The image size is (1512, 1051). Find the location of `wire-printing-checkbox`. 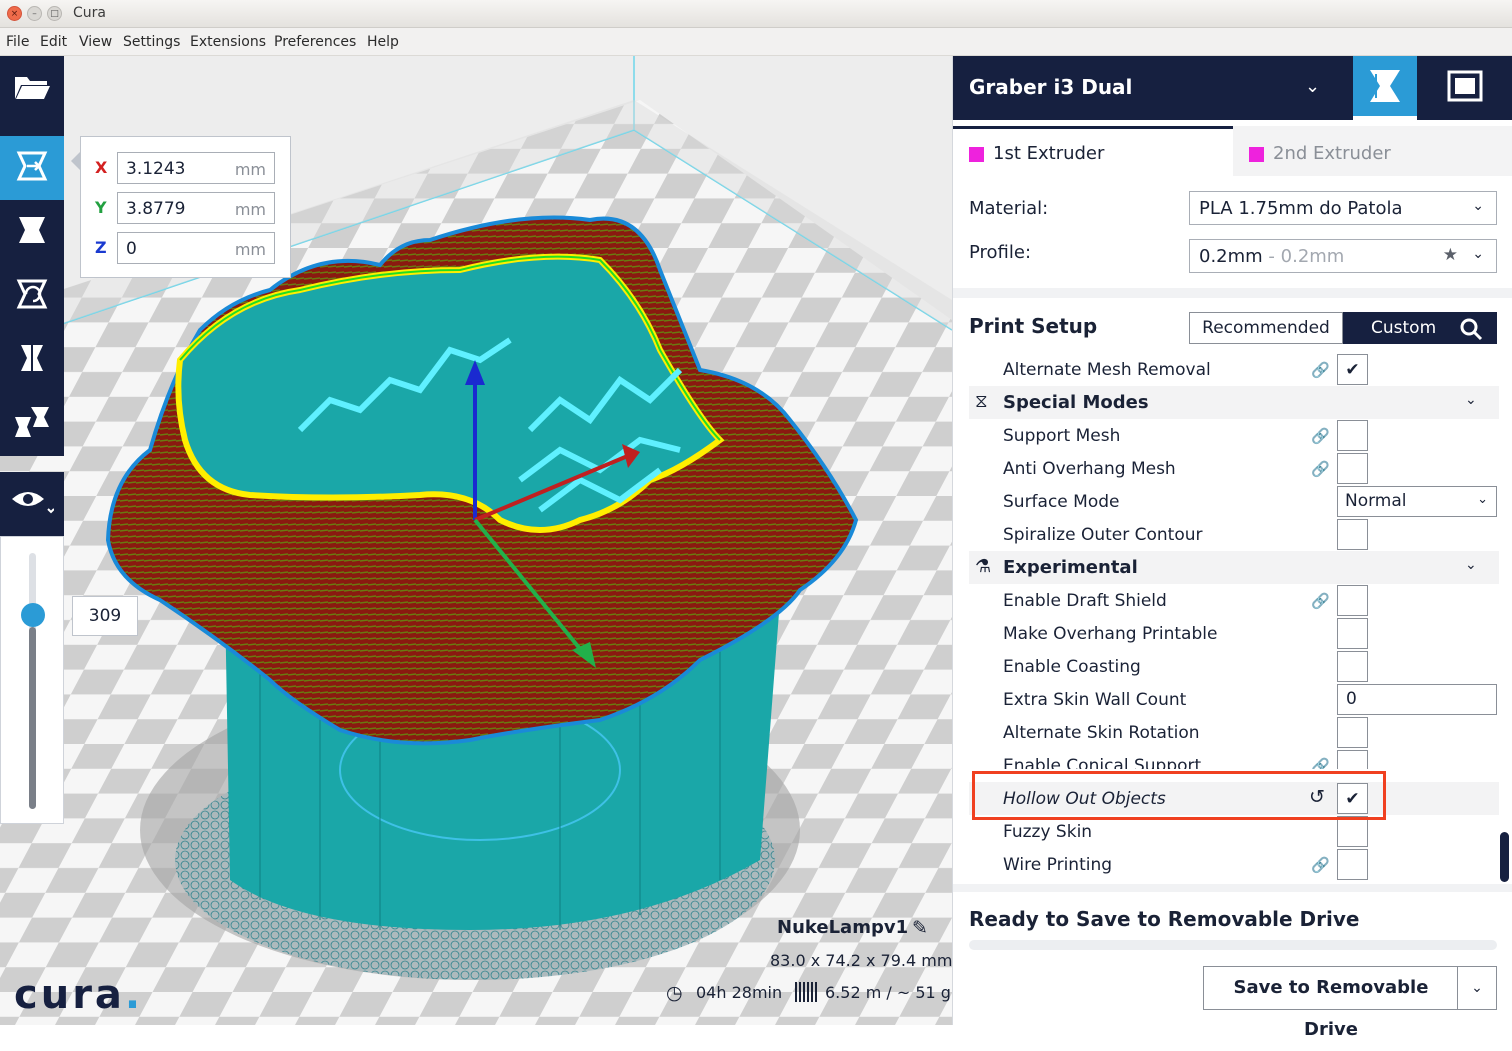

wire-printing-checkbox is located at coordinates (1352, 864).